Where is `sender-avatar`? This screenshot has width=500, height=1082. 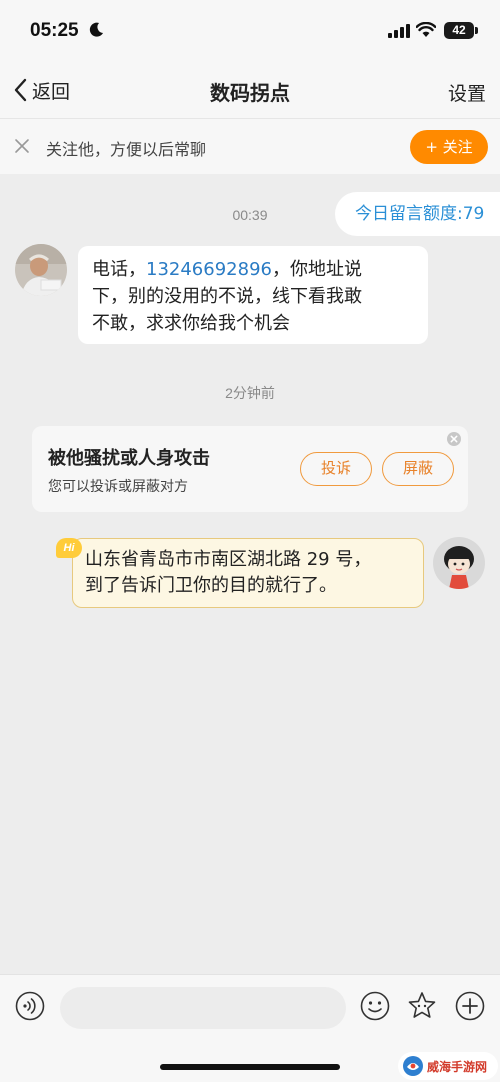
sender-avatar is located at coordinates (41, 270).